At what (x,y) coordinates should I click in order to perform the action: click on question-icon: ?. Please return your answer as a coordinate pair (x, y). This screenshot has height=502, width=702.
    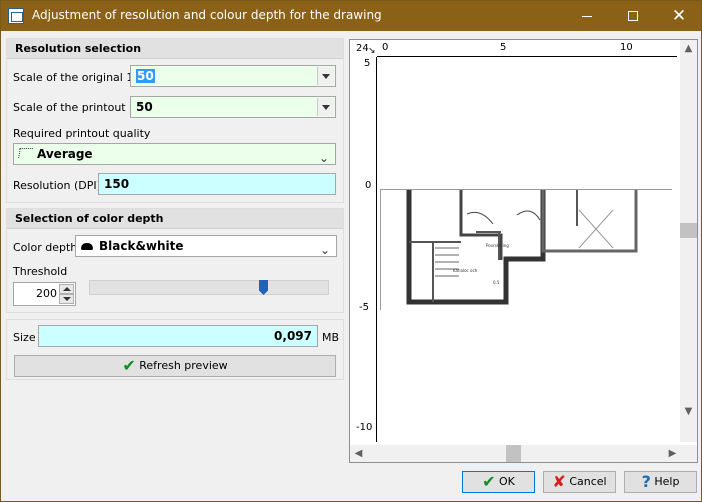
    Looking at the image, I should click on (646, 481).